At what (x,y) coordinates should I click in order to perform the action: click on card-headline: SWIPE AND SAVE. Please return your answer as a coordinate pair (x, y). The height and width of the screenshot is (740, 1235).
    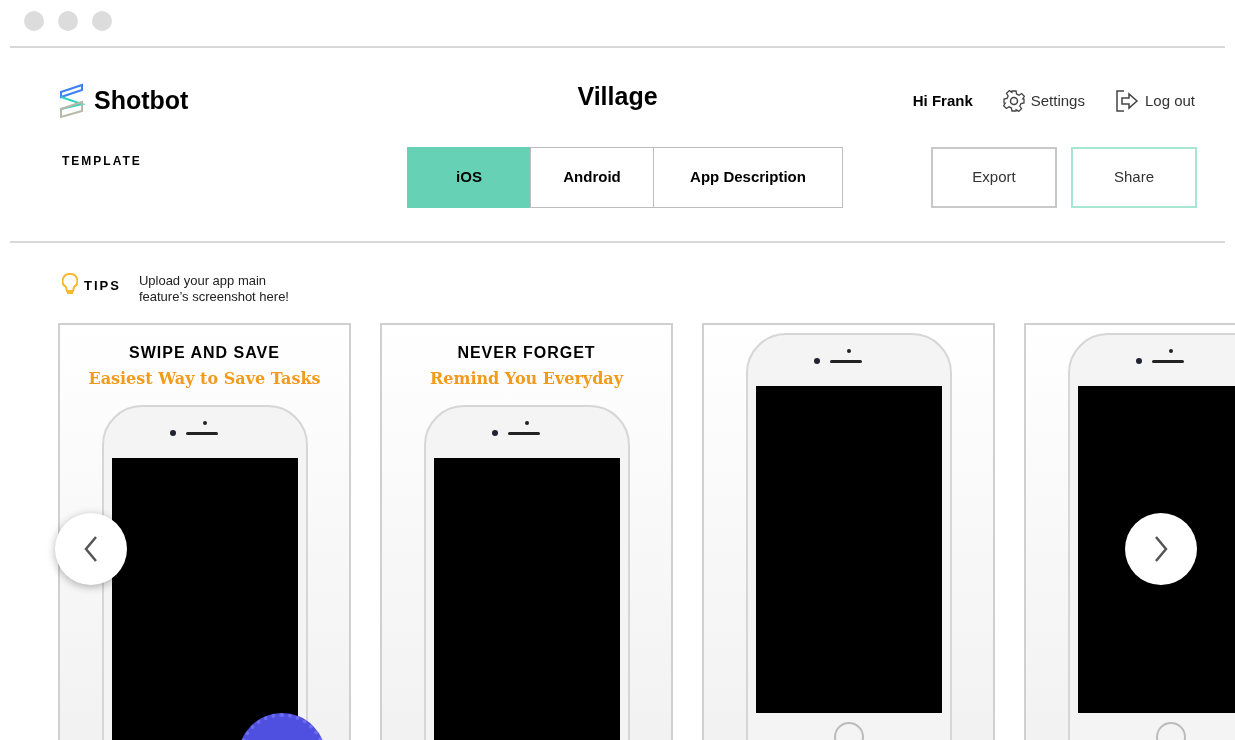
    Looking at the image, I should click on (204, 353).